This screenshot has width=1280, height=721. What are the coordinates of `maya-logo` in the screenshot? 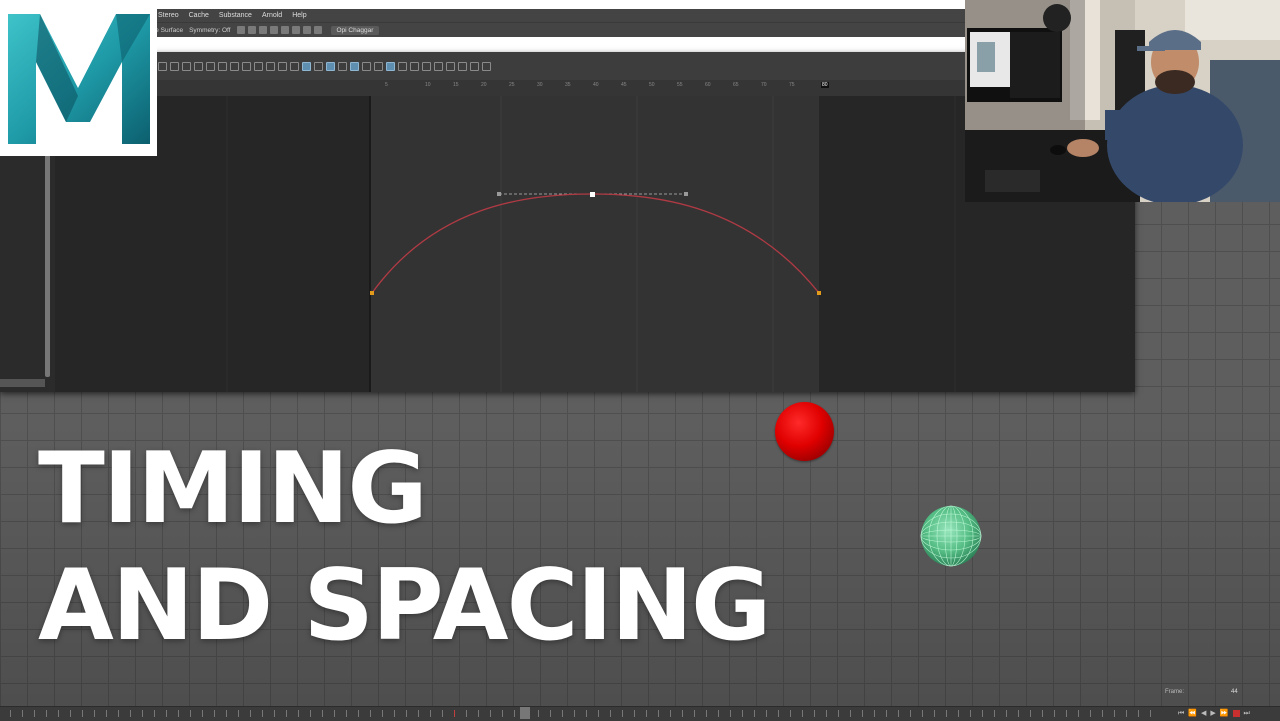 It's located at (78, 78).